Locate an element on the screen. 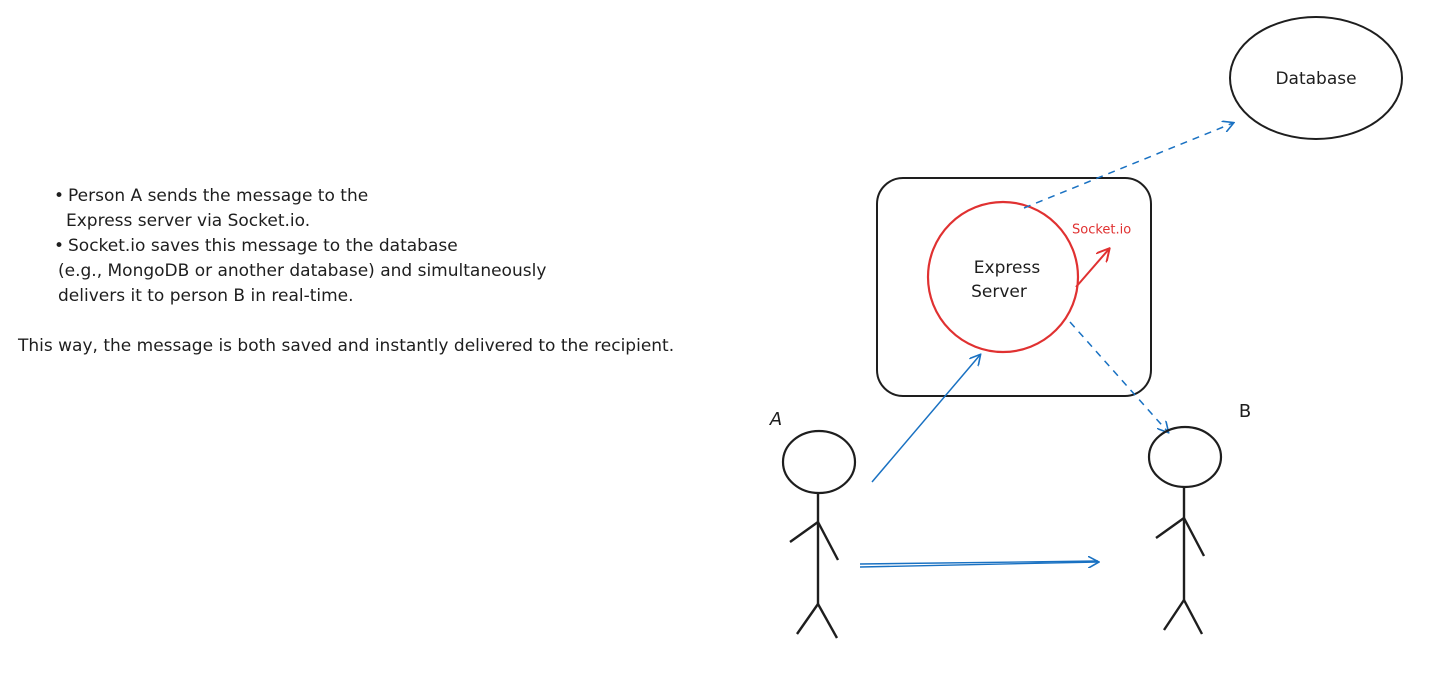 This screenshot has width=1435, height=674. person-b-leg-right is located at coordinates (1193, 617).